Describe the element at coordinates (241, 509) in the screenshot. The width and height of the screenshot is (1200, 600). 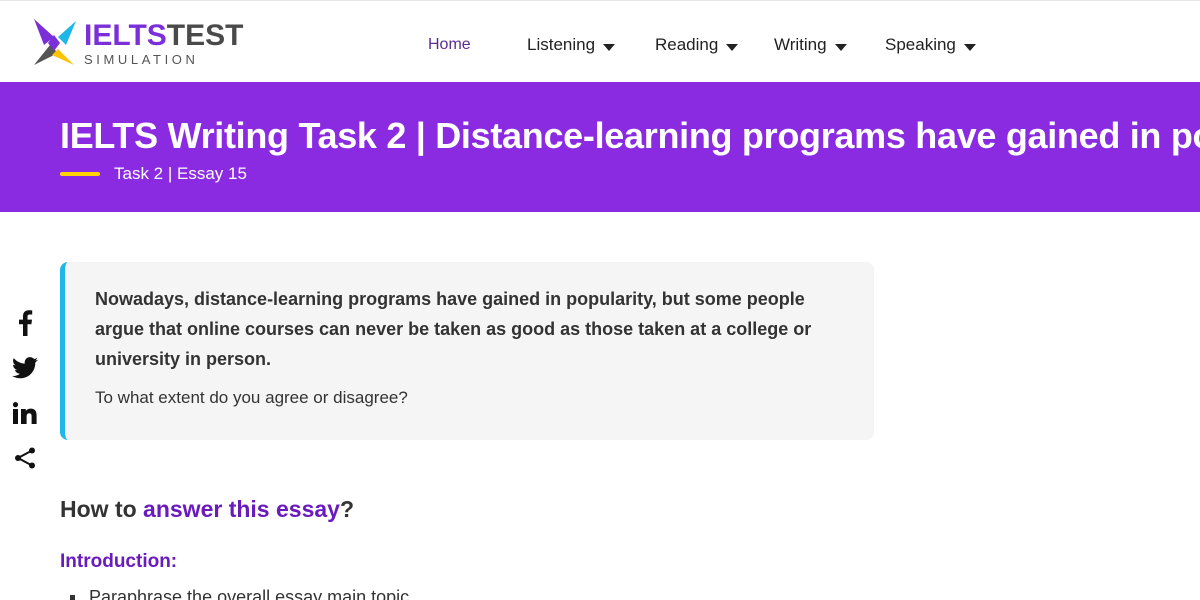
I see `answer-essay-link: answer this essay` at that location.